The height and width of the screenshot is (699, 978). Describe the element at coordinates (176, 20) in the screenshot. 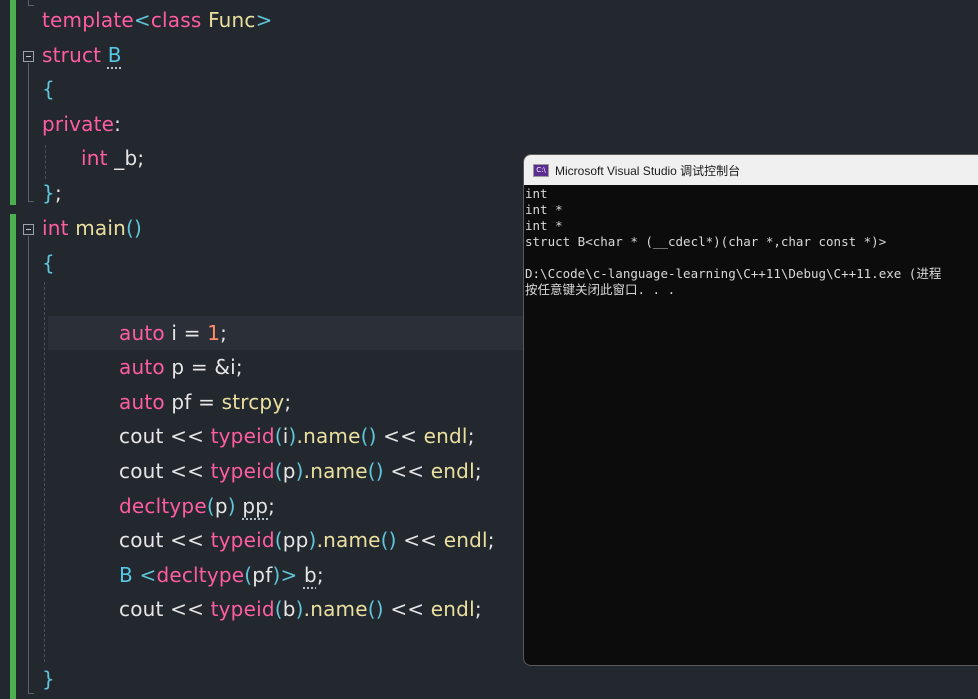

I see `keyword: class` at that location.